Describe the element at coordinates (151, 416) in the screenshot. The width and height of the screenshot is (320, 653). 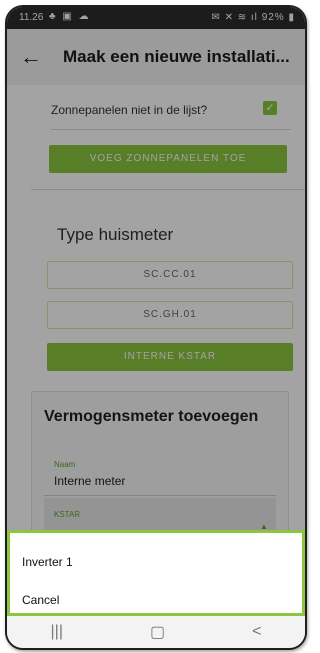
I see `power-meter-title: Vermogensmeter toevoegen` at that location.